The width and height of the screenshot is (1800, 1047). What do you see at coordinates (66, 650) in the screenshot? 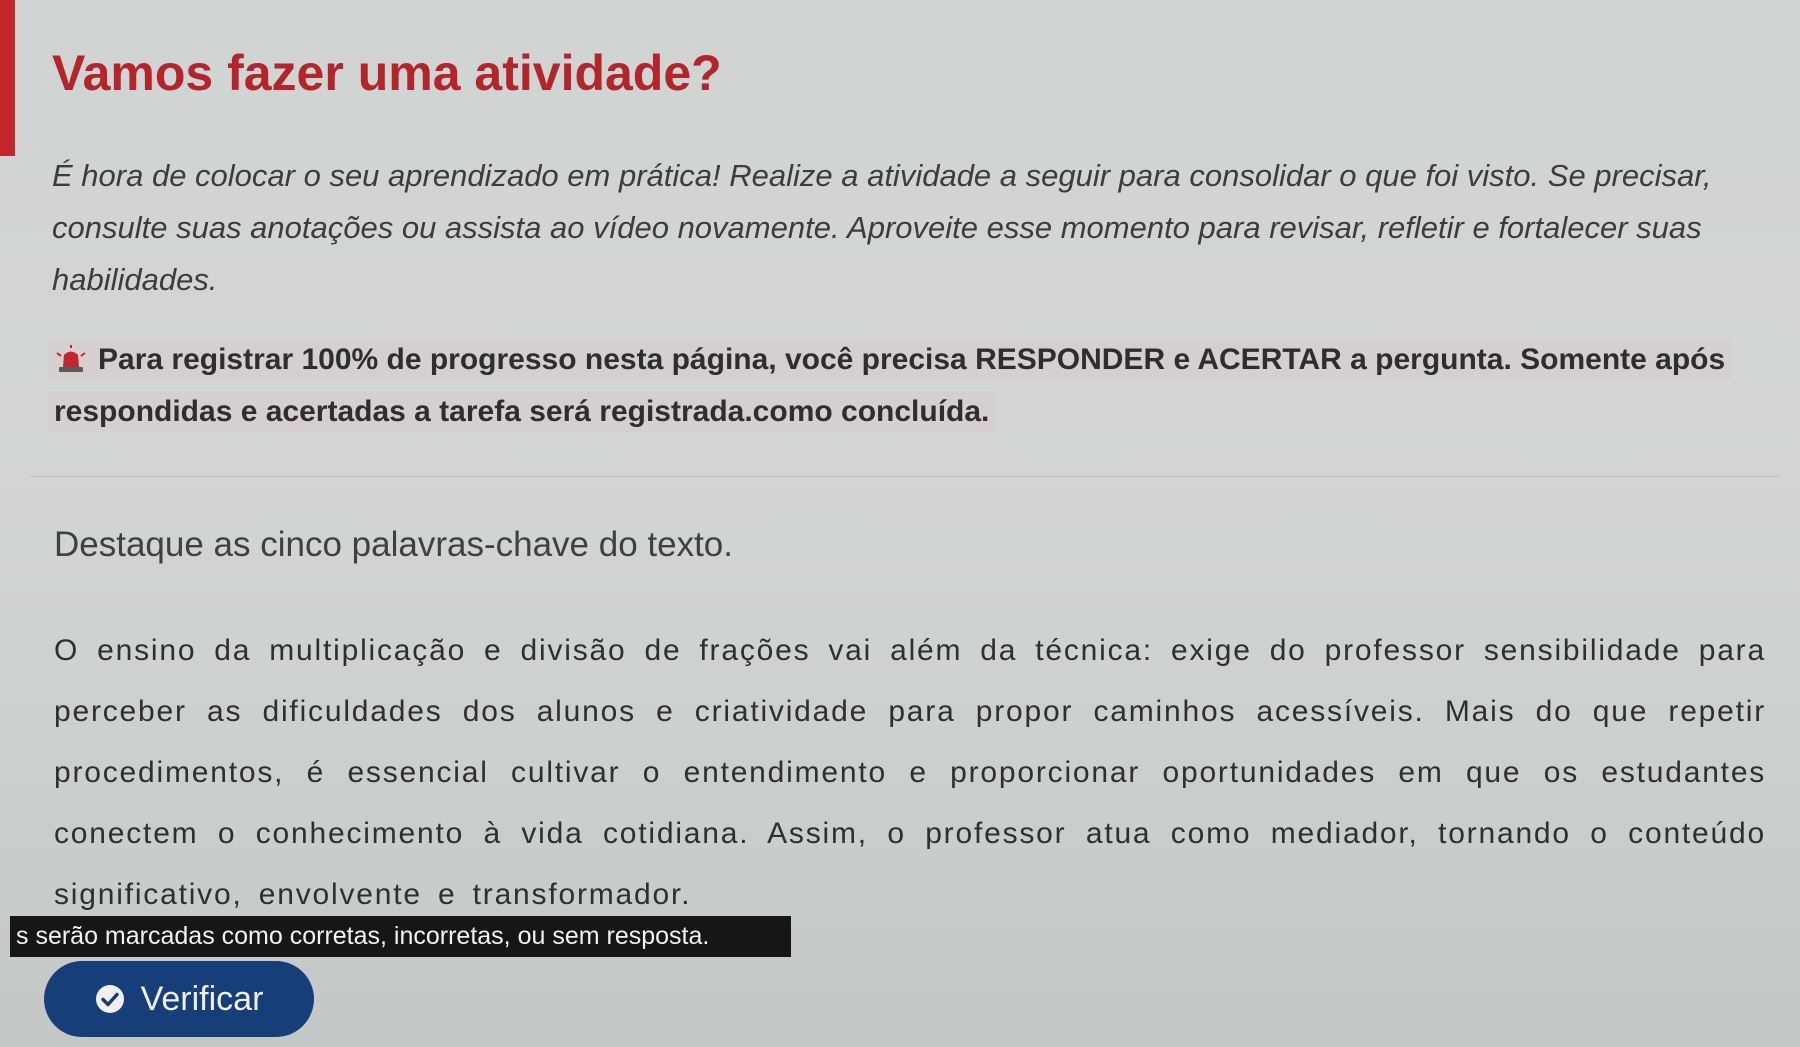
I see `passage-word: O` at bounding box center [66, 650].